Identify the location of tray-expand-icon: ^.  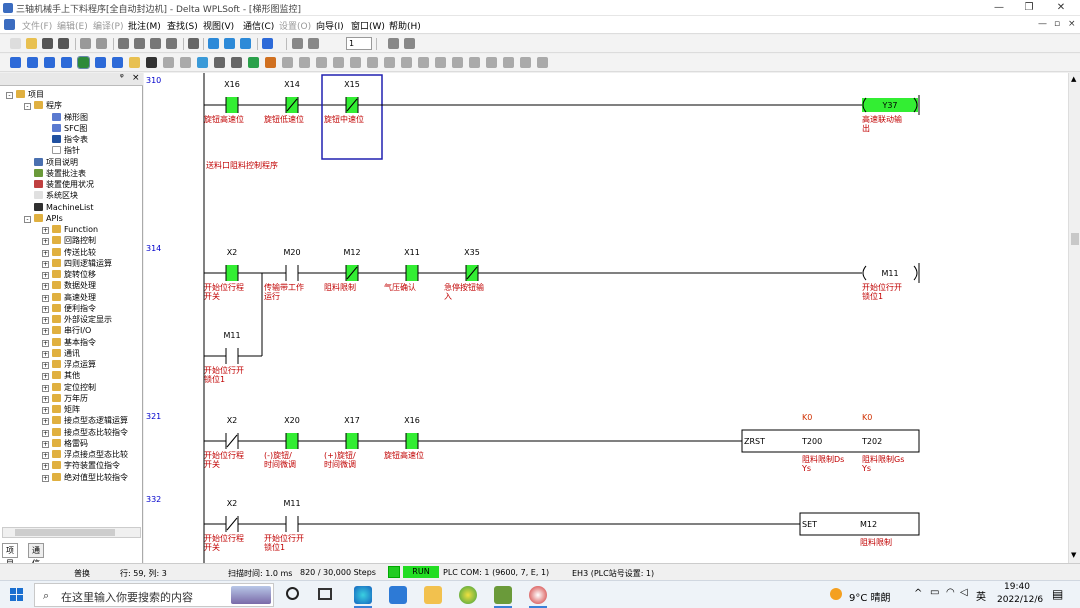
(918, 593).